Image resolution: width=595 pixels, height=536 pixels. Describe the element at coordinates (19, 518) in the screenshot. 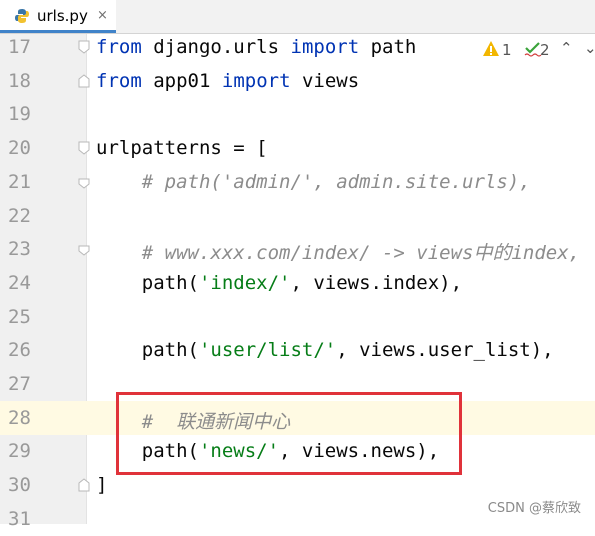

I see `line-number: 31` at that location.